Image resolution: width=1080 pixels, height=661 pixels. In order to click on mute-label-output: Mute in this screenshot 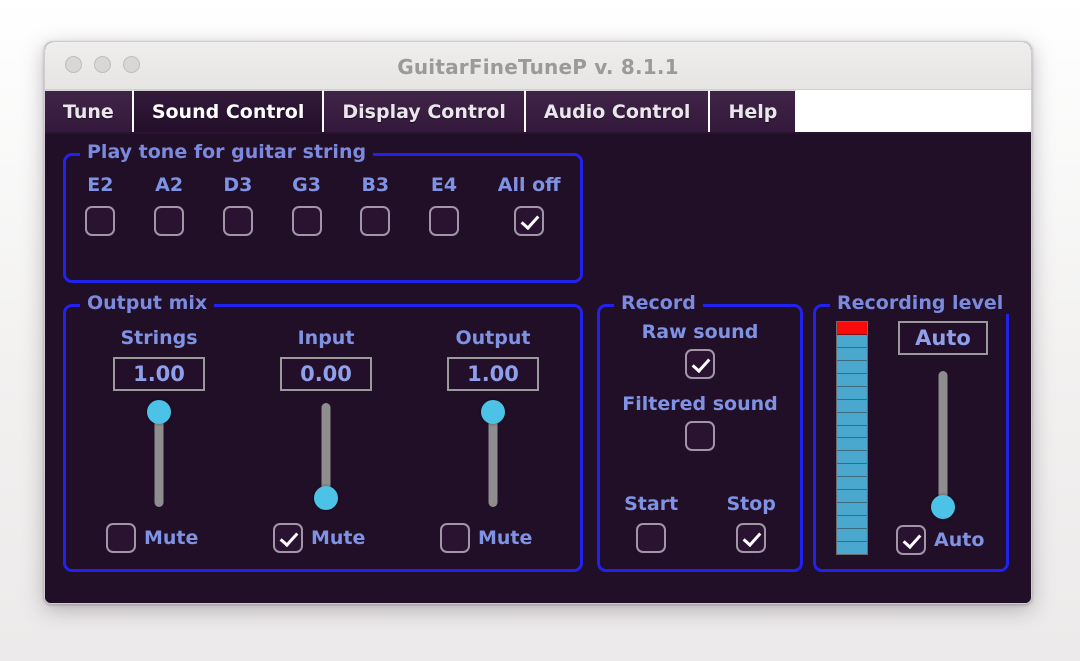, I will do `click(505, 538)`.